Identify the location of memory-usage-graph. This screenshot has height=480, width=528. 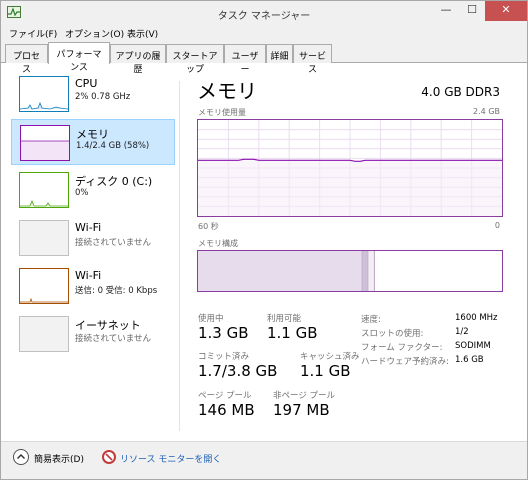
(350, 168).